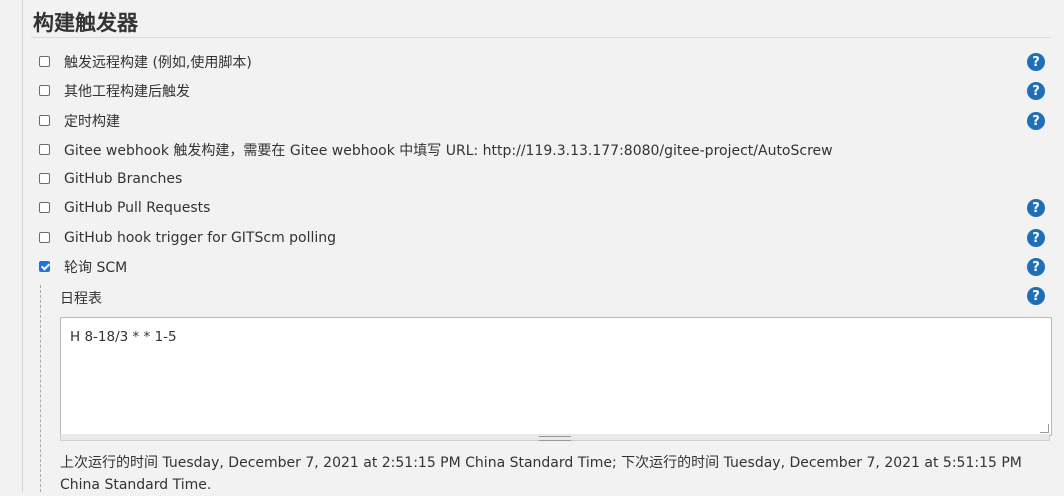 This screenshot has width=1064, height=496. I want to click on trigger-periodic-label: 定时构建, so click(92, 122).